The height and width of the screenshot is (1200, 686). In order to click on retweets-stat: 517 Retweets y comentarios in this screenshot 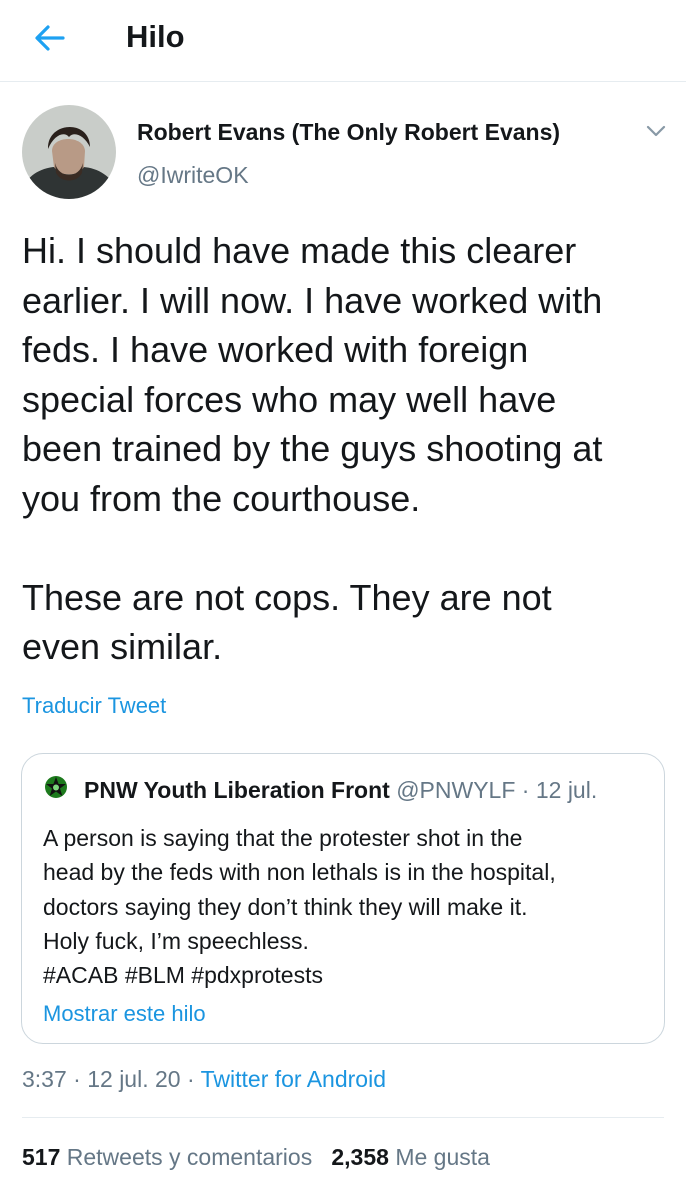, I will do `click(170, 1157)`.